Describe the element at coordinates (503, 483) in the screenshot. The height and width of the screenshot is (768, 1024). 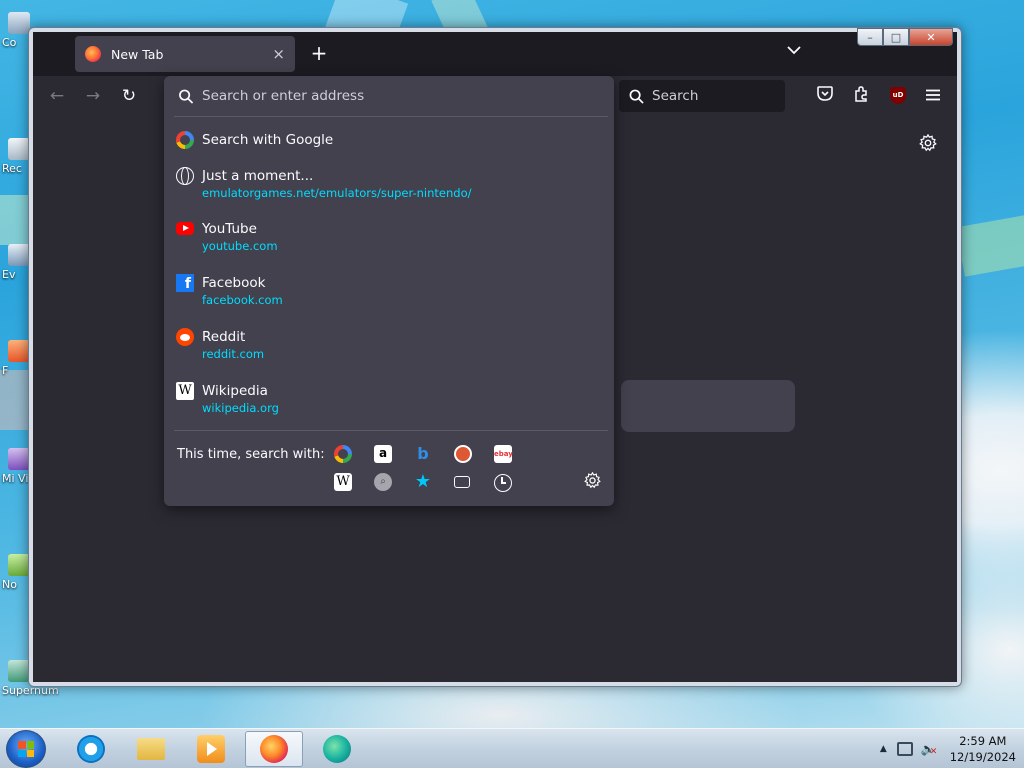
I see `history-search-button` at that location.